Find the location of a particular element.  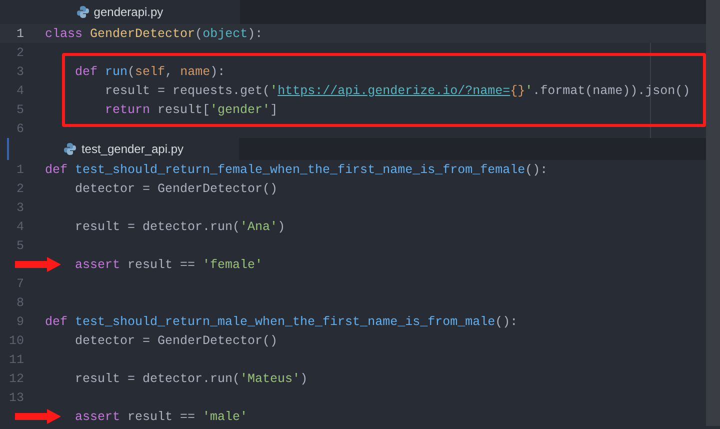

line-number: 8 is located at coordinates (19, 303).